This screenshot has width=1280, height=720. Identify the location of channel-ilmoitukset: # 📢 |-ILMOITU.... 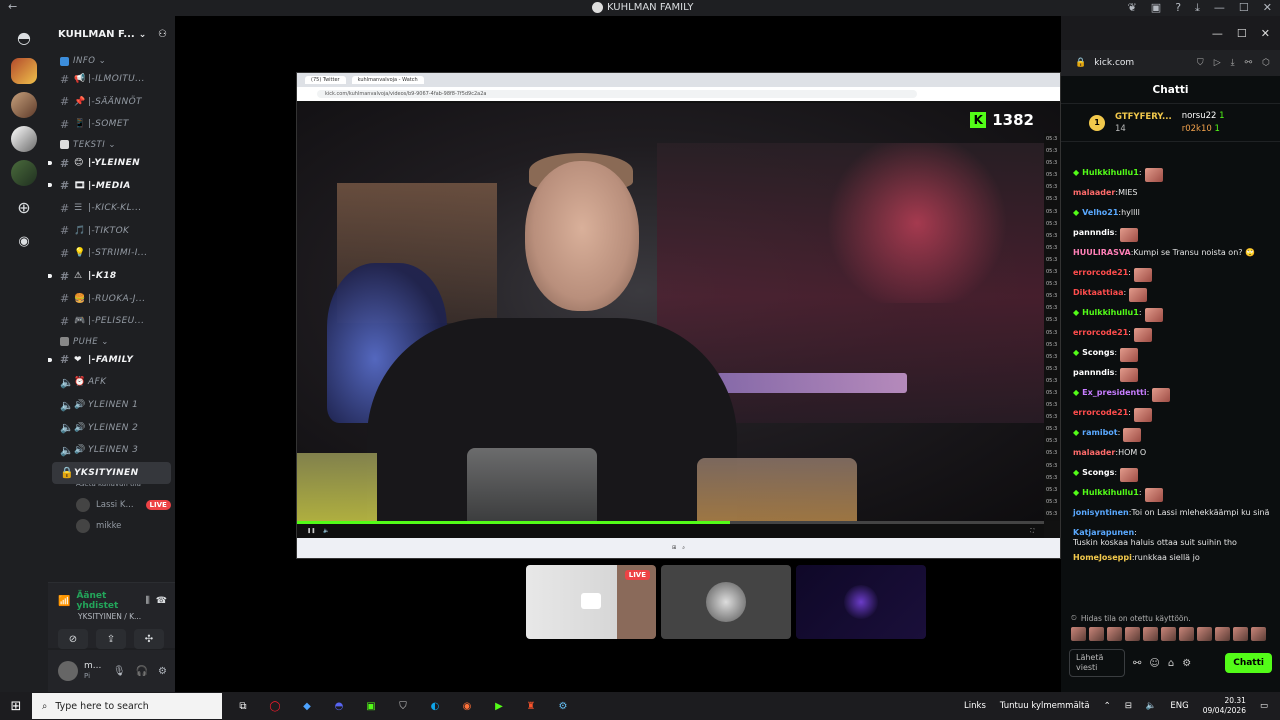
(111, 79).